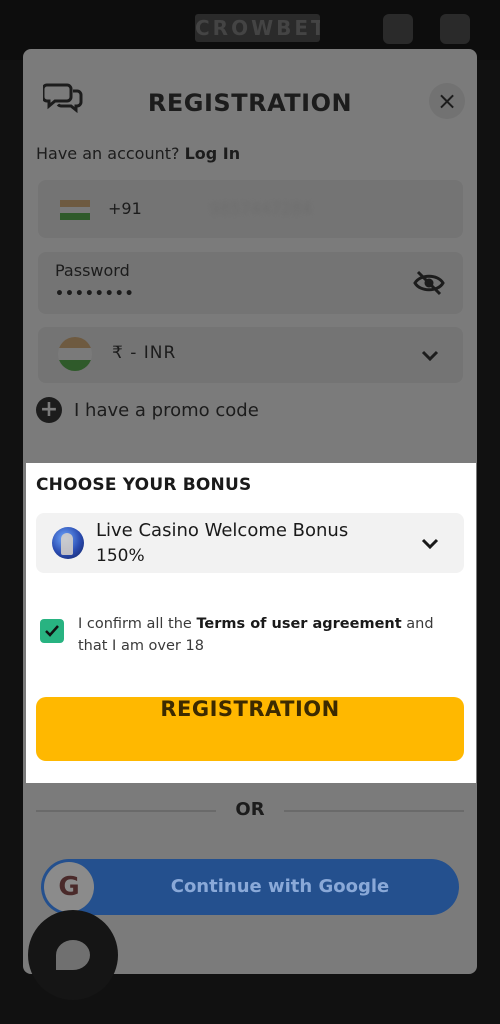 Image resolution: width=500 pixels, height=1024 pixels. I want to click on app-logo: CROWBET, so click(257, 28).